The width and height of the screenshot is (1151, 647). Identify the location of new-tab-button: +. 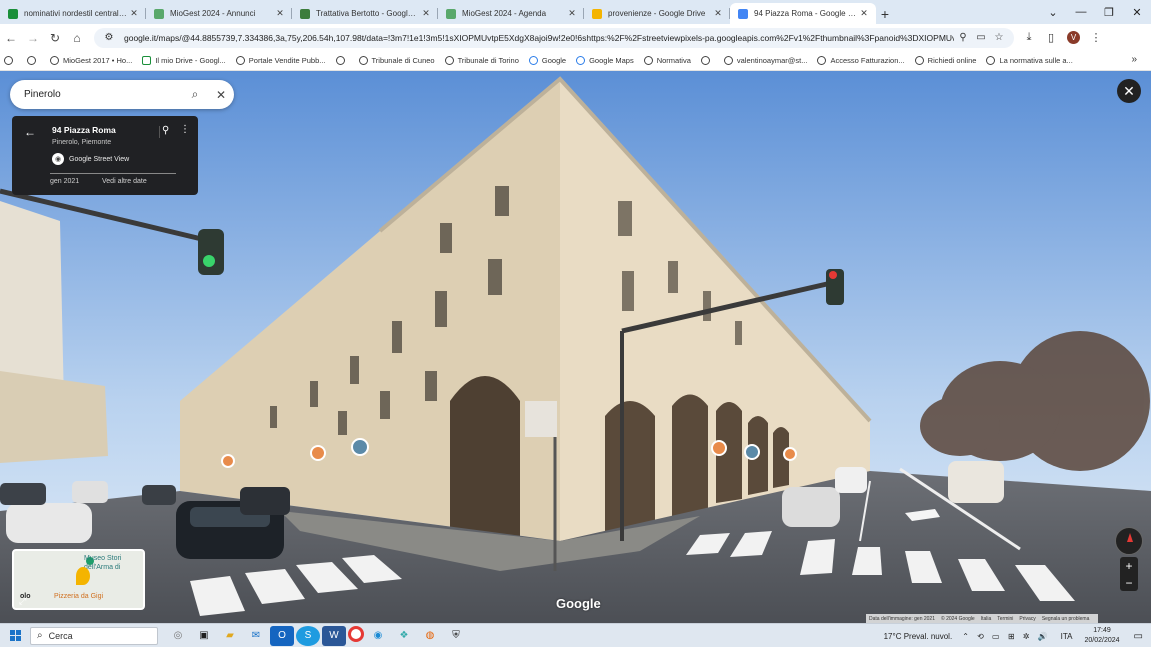
(885, 13).